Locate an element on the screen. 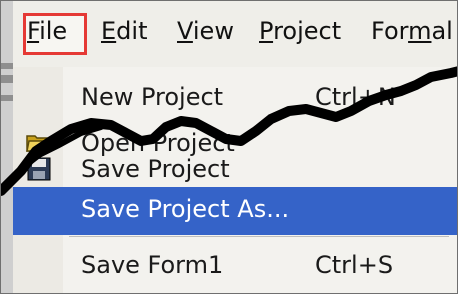 This screenshot has height=294, width=458. menu-project: Project is located at coordinates (300, 31).